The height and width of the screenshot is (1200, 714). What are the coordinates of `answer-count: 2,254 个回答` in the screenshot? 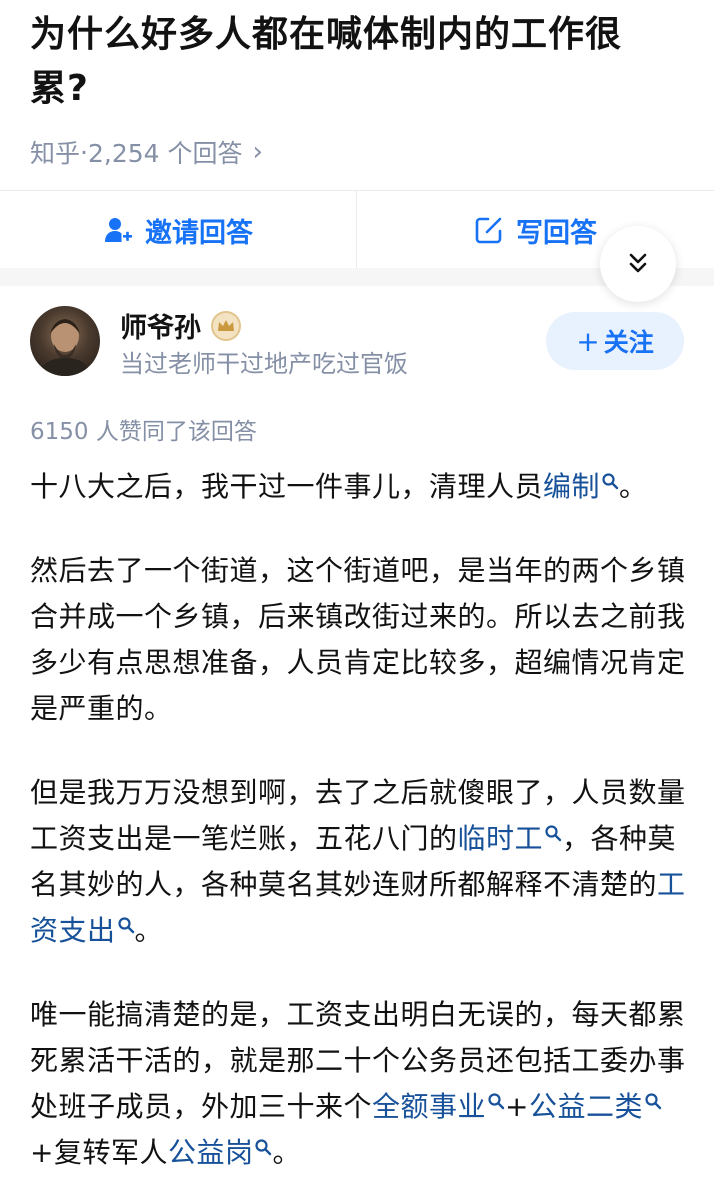 It's located at (165, 153).